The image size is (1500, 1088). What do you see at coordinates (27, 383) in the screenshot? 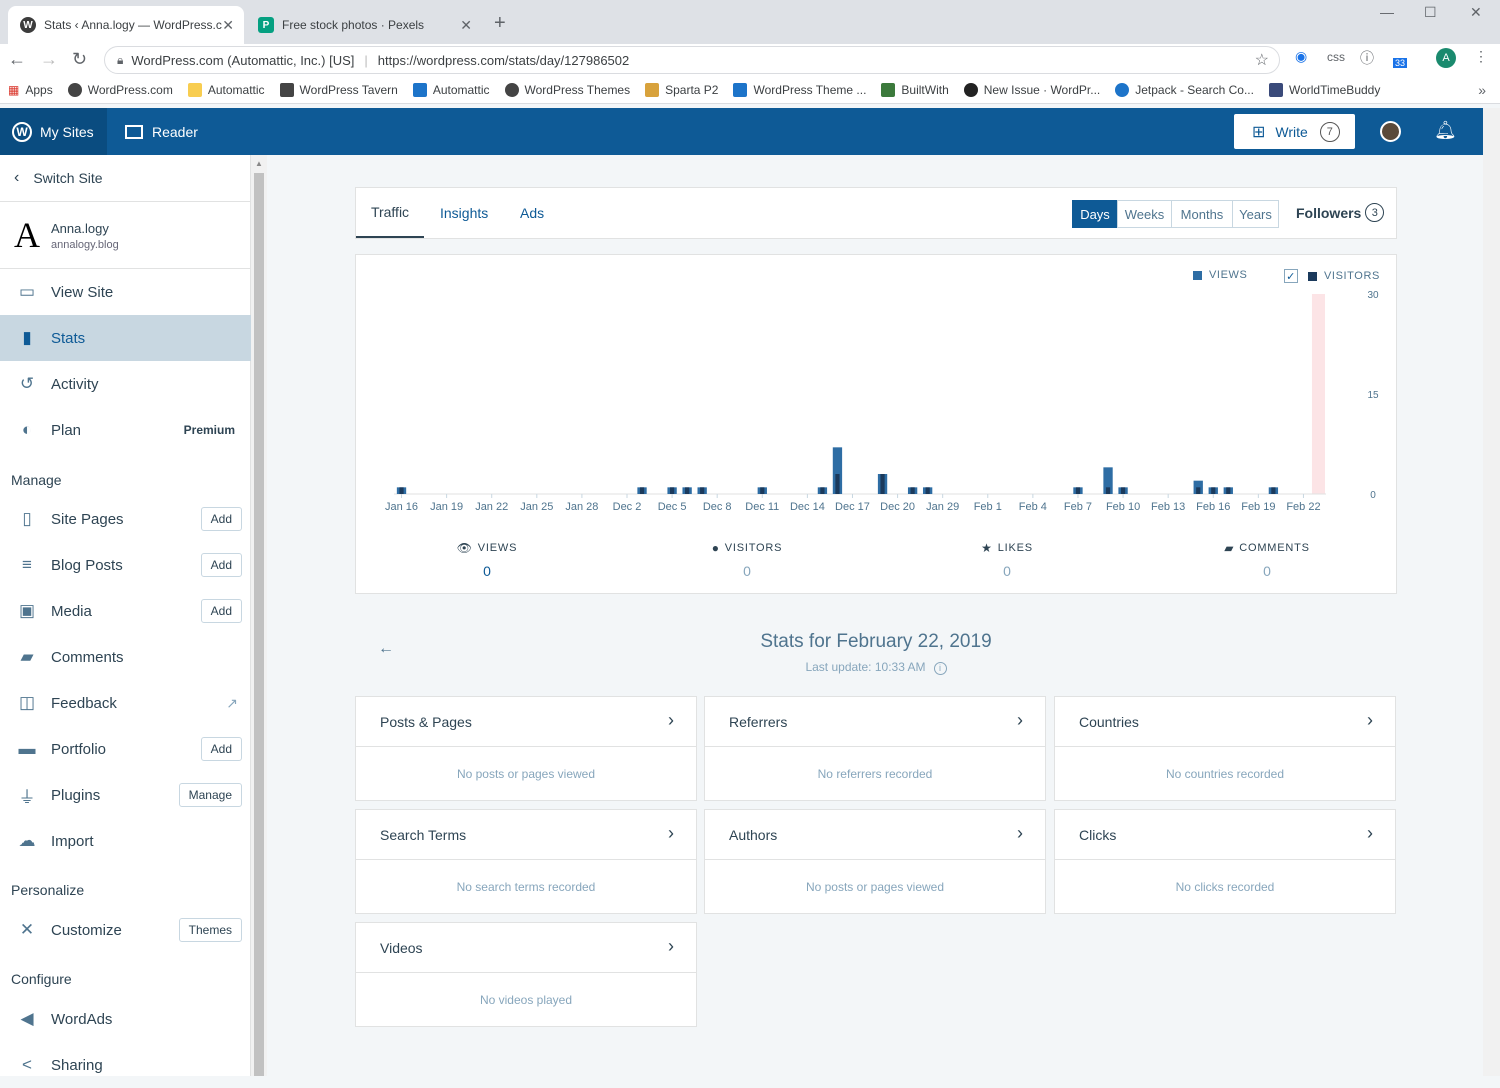
I see `history-icon: ↺` at bounding box center [27, 383].